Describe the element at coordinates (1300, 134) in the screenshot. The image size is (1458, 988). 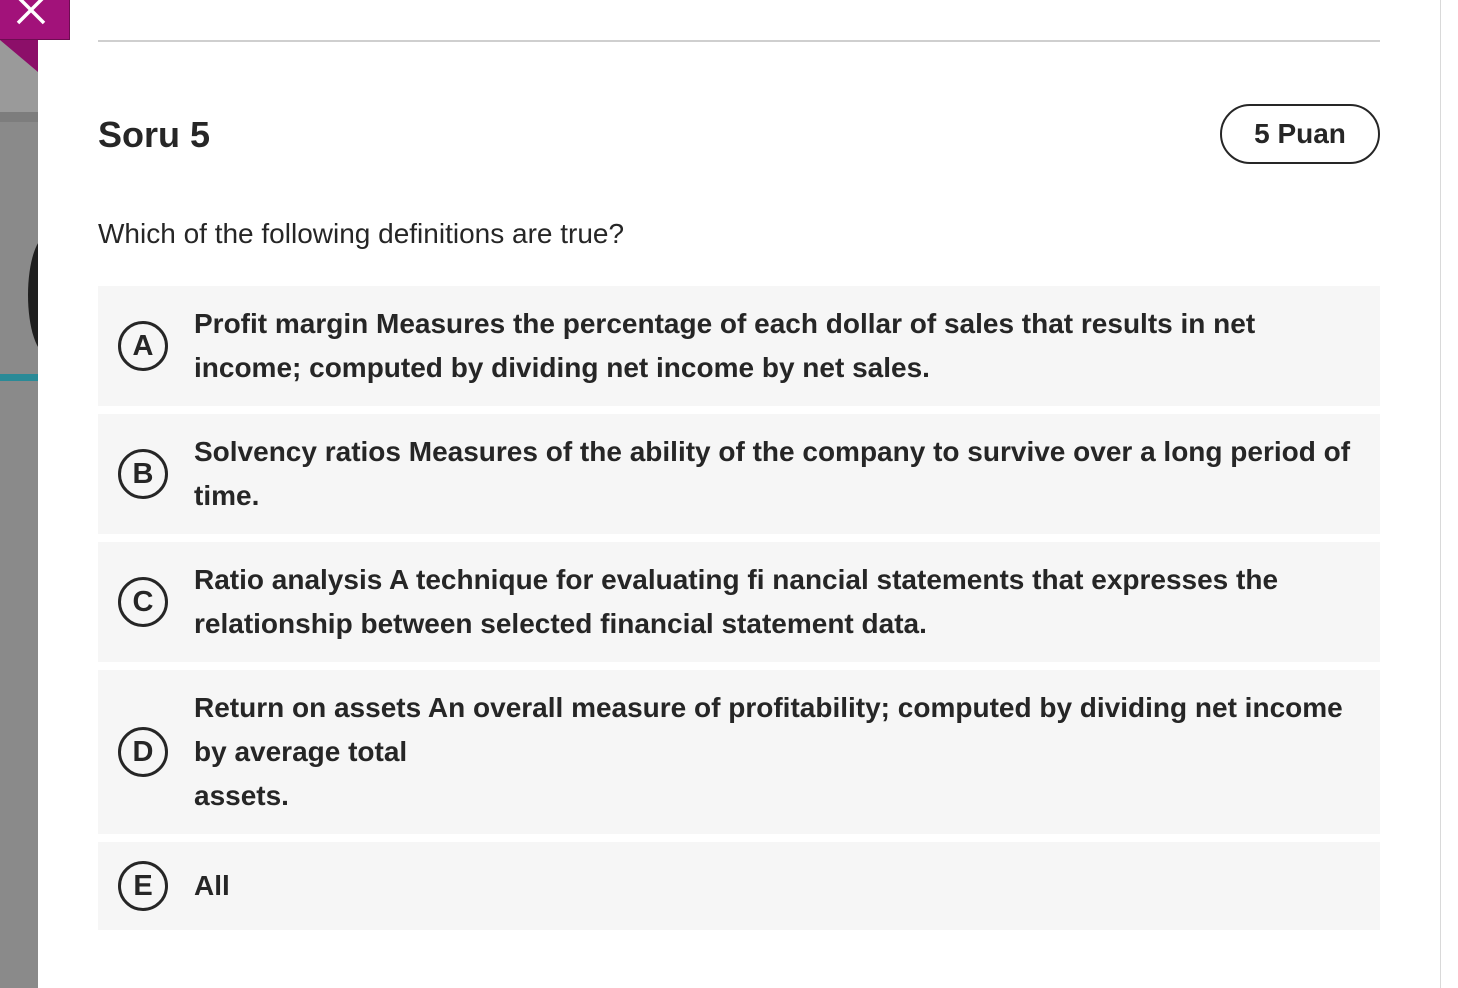
I see `points-badge: 5 Puan` at that location.